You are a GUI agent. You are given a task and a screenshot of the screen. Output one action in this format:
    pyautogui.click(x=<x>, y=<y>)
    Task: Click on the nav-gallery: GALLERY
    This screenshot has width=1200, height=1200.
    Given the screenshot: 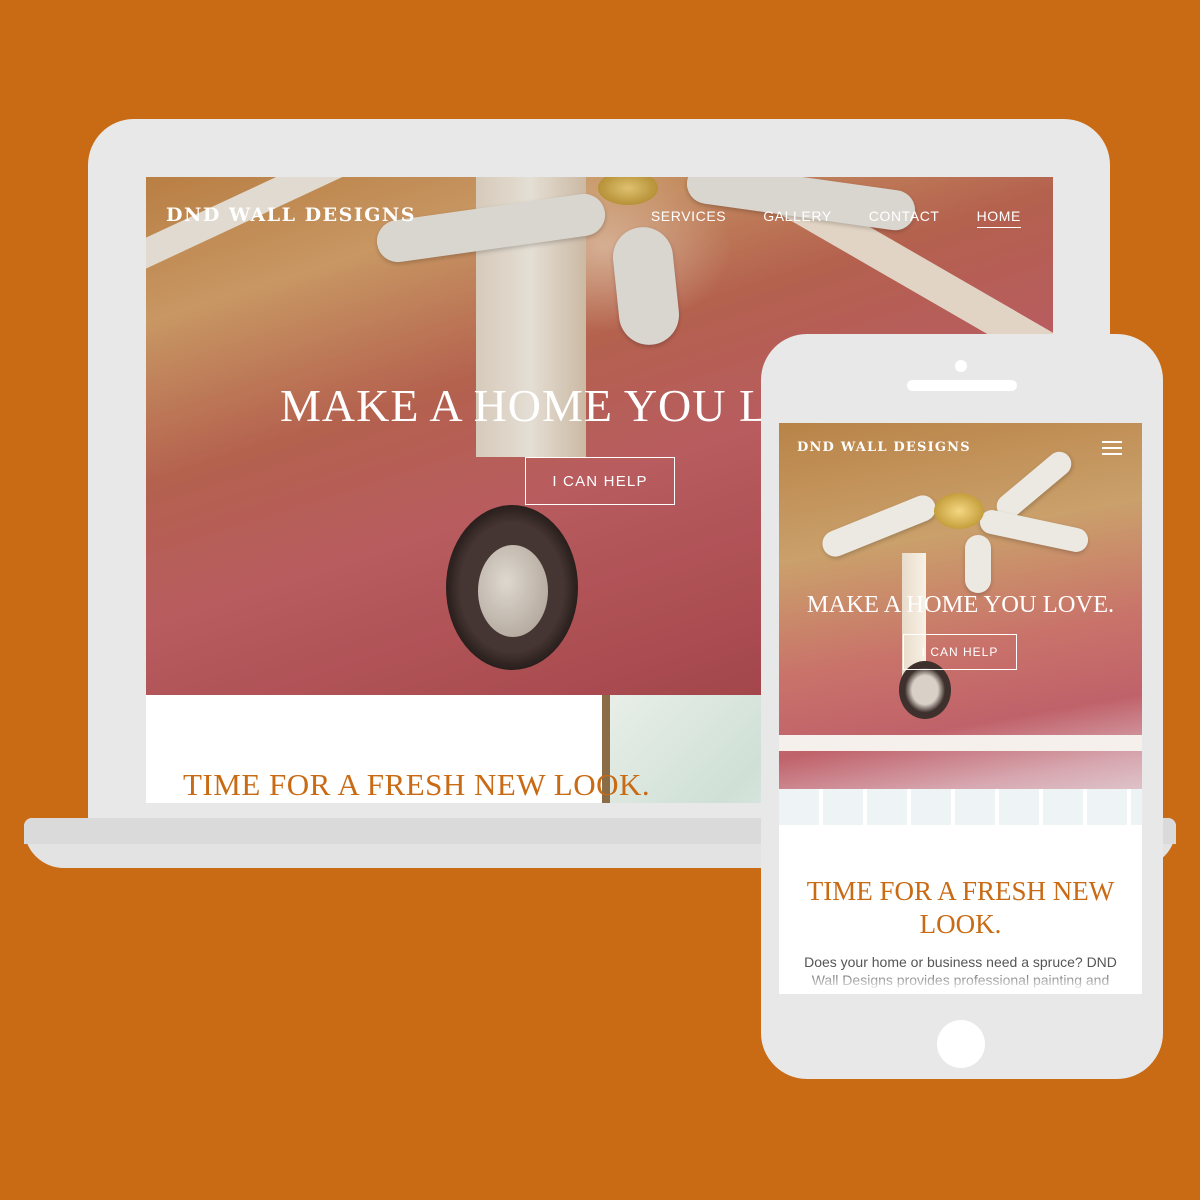 What is the action you would take?
    pyautogui.click(x=797, y=218)
    